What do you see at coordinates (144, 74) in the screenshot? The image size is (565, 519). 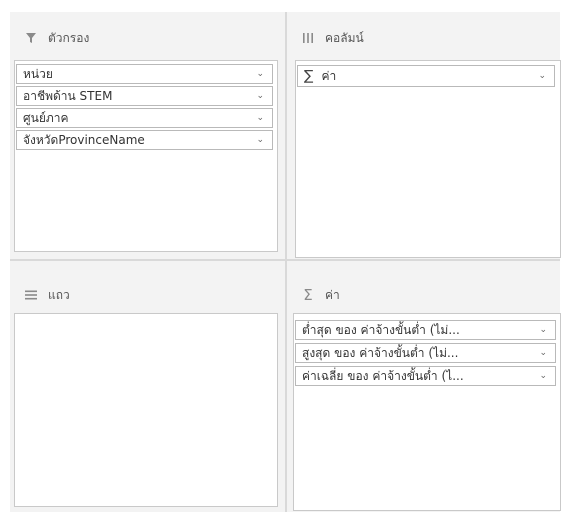 I see `filter-field-unit: หน่วย ⌄` at bounding box center [144, 74].